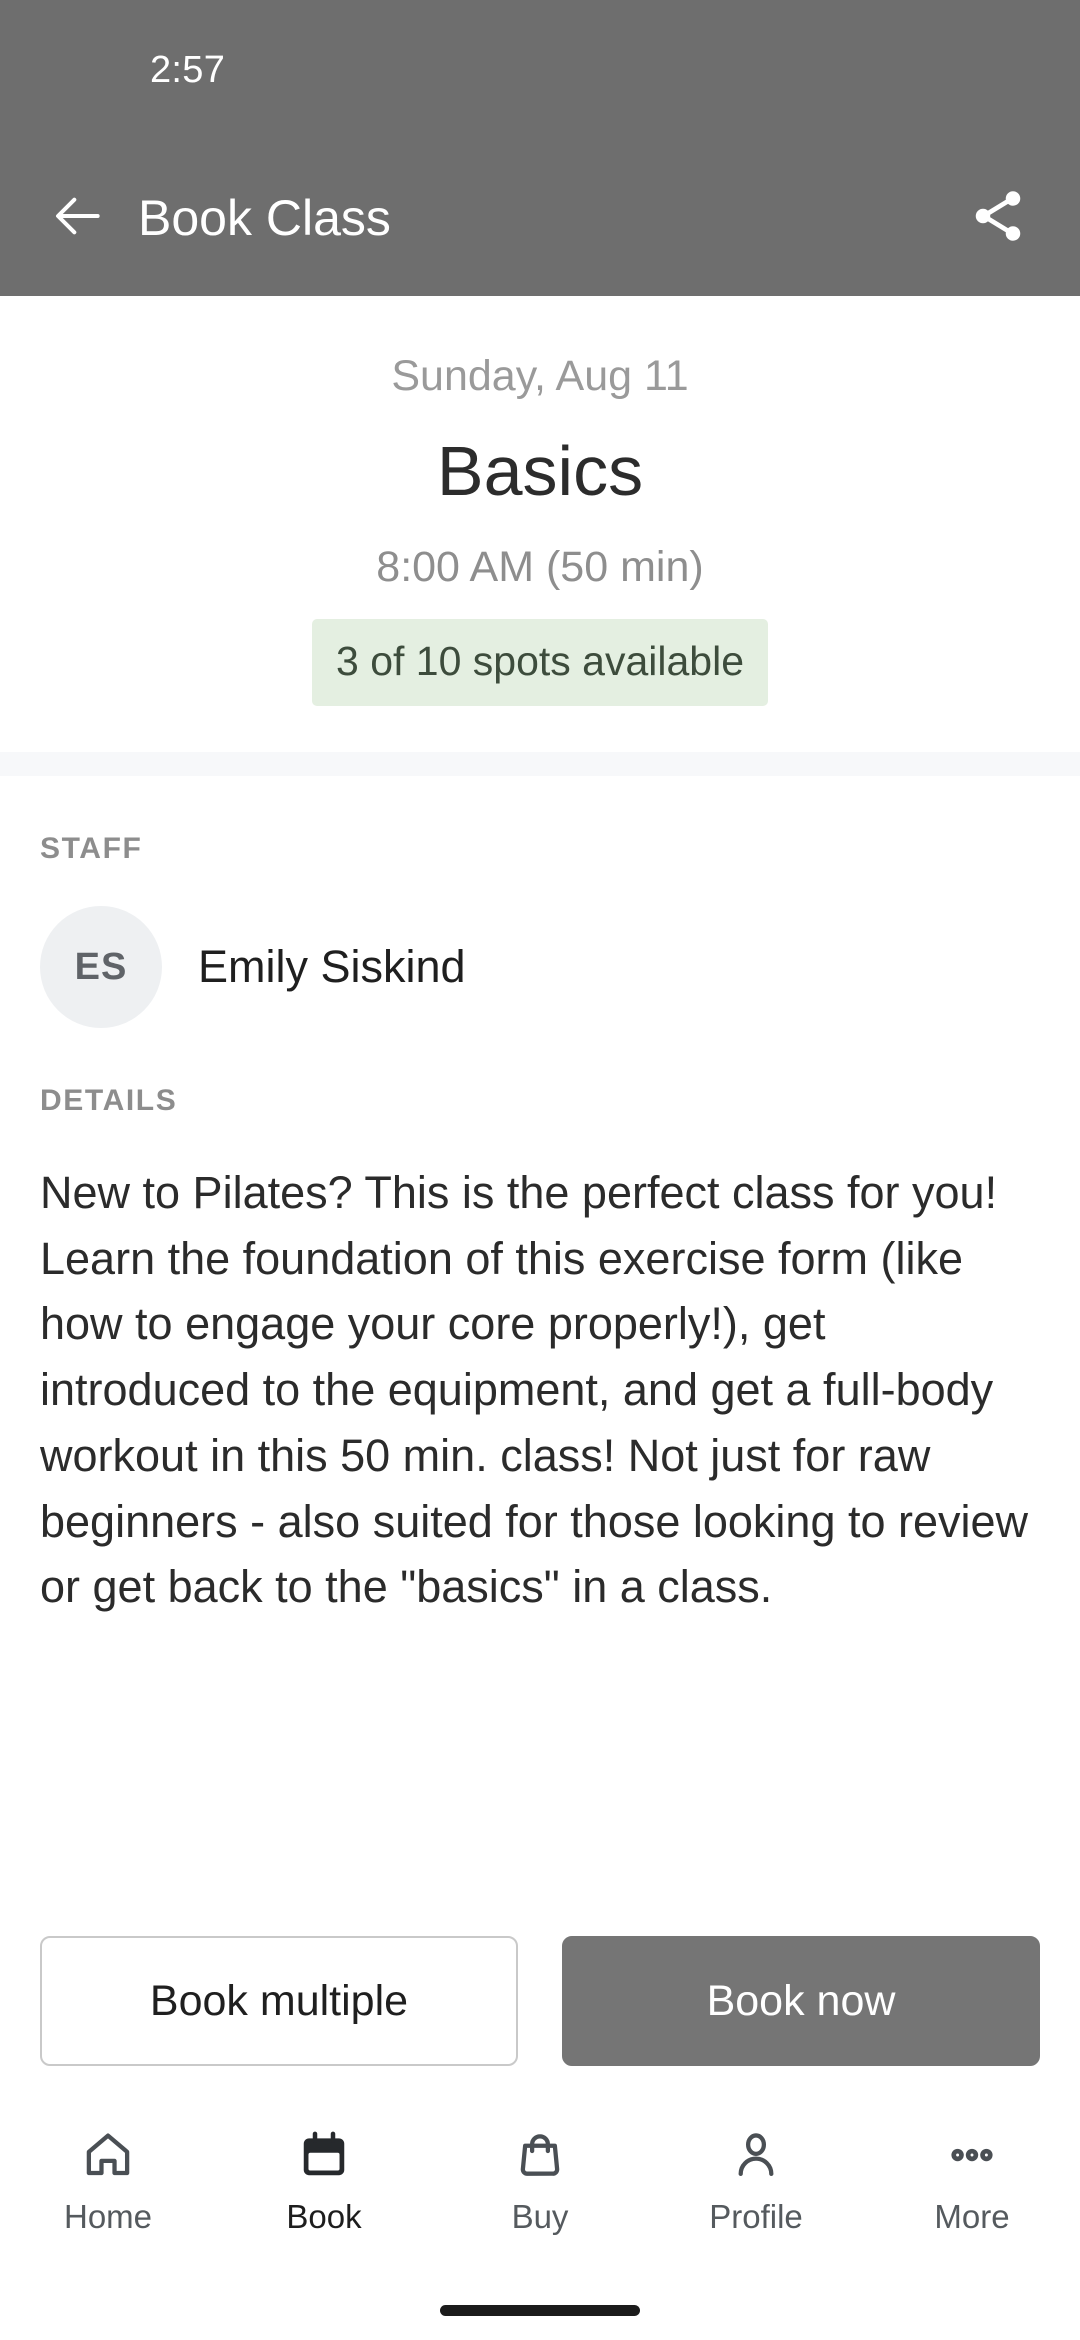 The width and height of the screenshot is (1080, 2340). What do you see at coordinates (324, 2216) in the screenshot?
I see `nav-label-book: Book` at bounding box center [324, 2216].